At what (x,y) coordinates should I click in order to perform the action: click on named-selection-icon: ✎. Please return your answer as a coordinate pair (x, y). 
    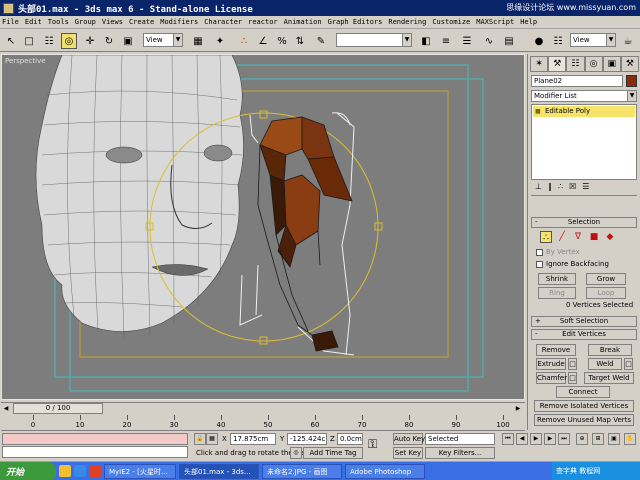
    Looking at the image, I should click on (321, 41).